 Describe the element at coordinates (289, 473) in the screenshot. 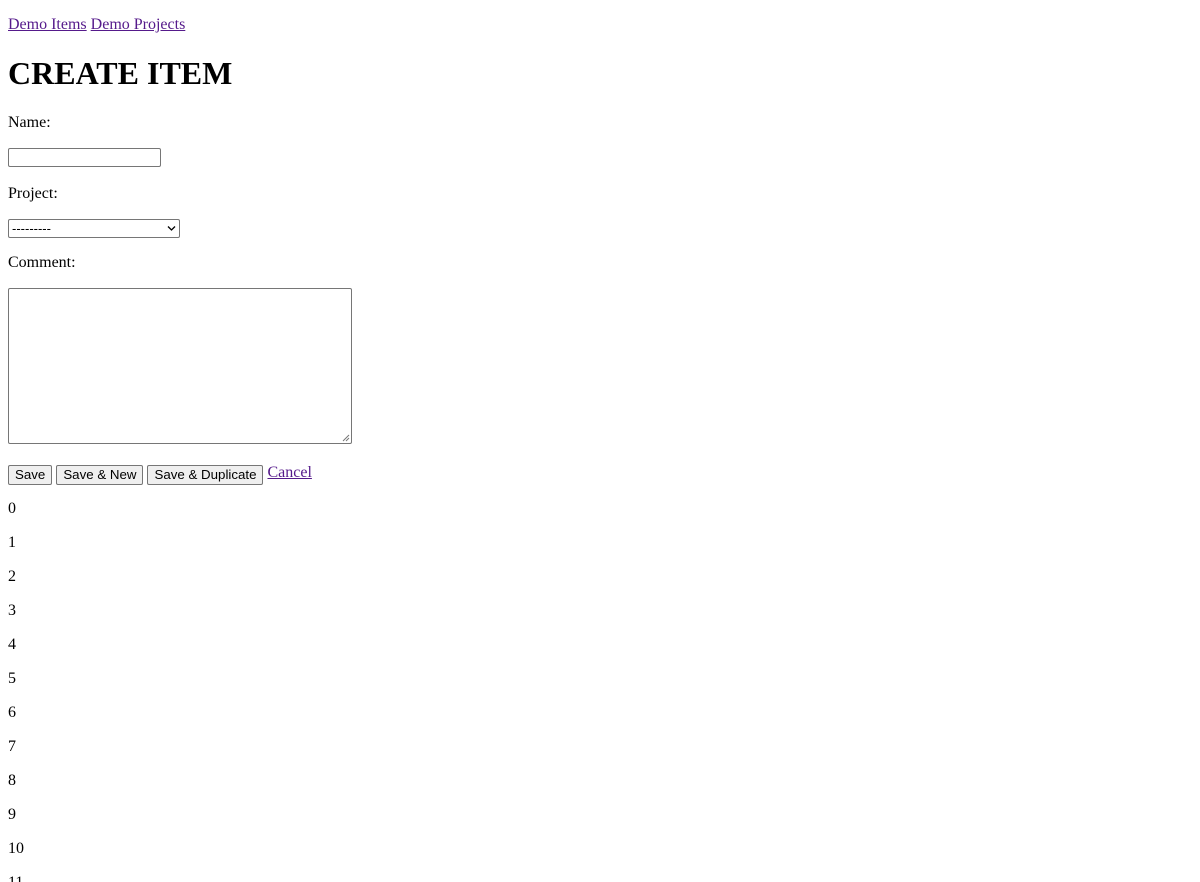

I see `cancel-link: Cancel` at that location.